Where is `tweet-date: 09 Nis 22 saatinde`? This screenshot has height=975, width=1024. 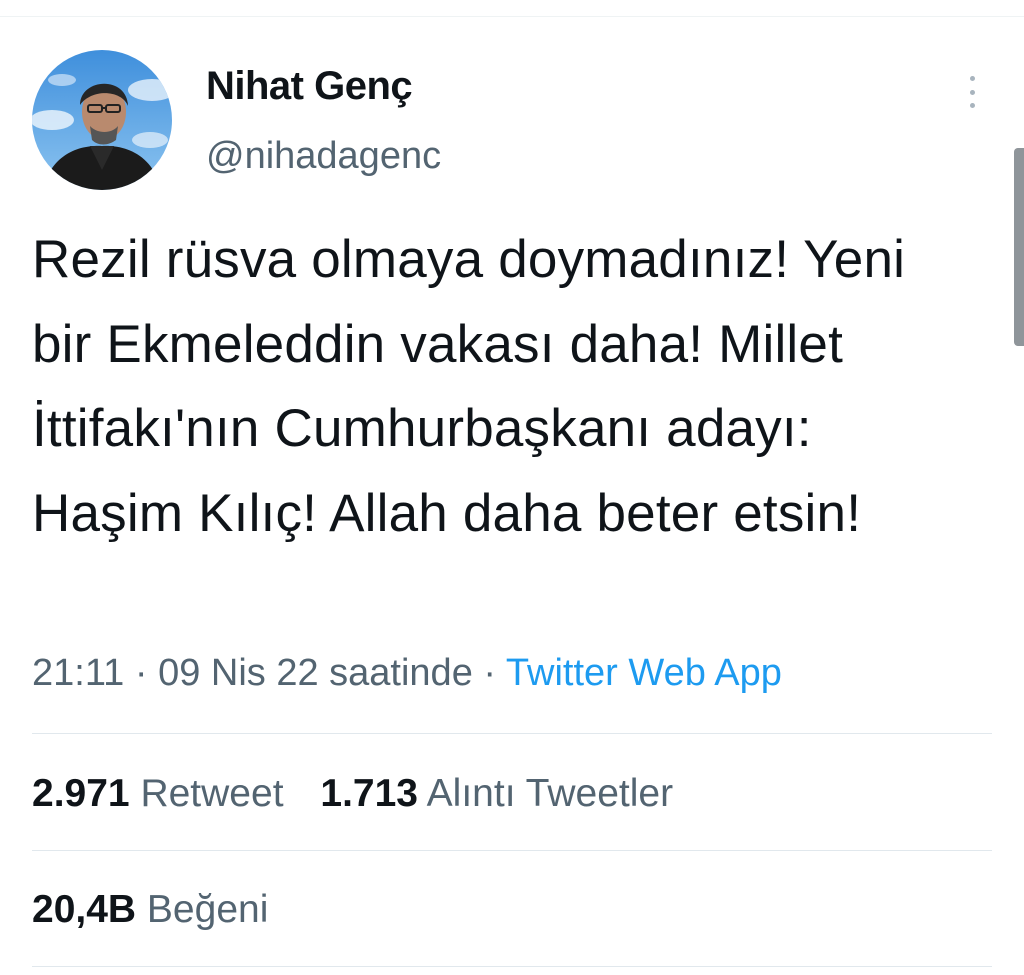
tweet-date: 09 Nis 22 saatinde is located at coordinates (315, 673).